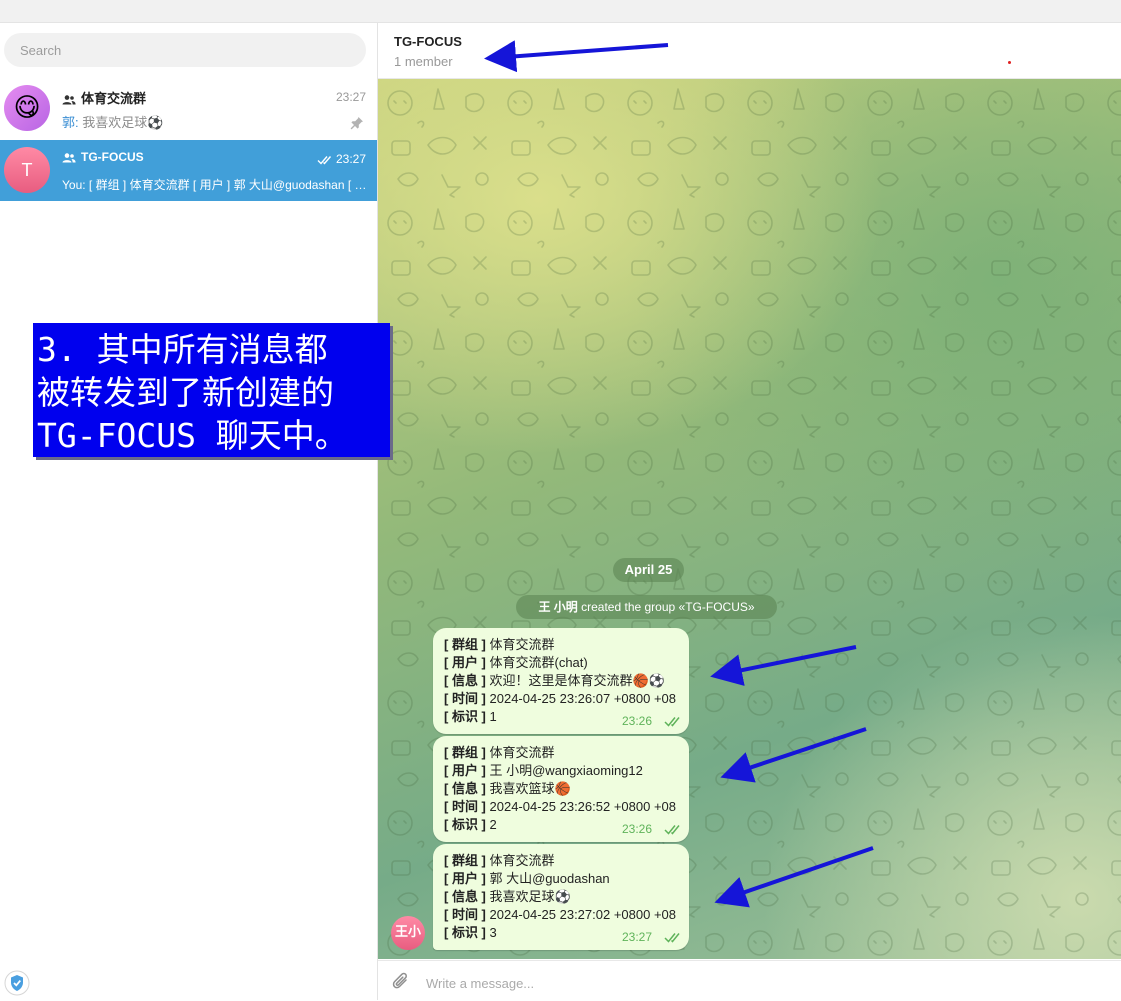 The image size is (1121, 1001). Describe the element at coordinates (356, 123) in the screenshot. I see `pin-icon` at that location.